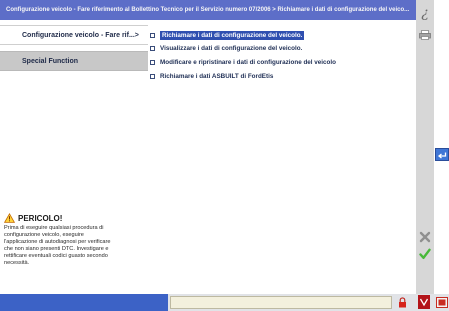  I want to click on menu-item-label: Richiamare i dati ASBUILT di FordEtis, so click(217, 76).